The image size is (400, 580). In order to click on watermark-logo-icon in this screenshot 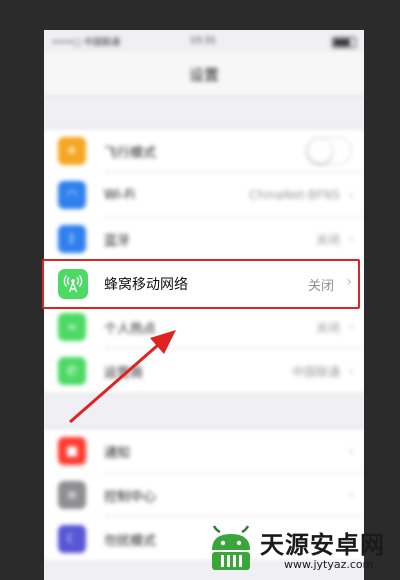, I will do `click(231, 547)`.